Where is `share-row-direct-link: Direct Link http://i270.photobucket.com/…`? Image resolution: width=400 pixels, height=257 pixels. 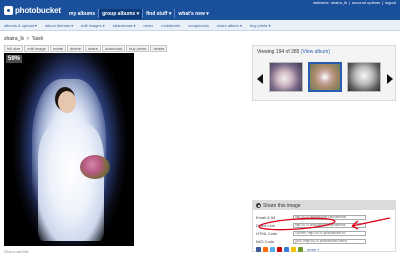 share-row-direct-link: Direct Link http://i270.photobucket.com/… is located at coordinates (311, 225).